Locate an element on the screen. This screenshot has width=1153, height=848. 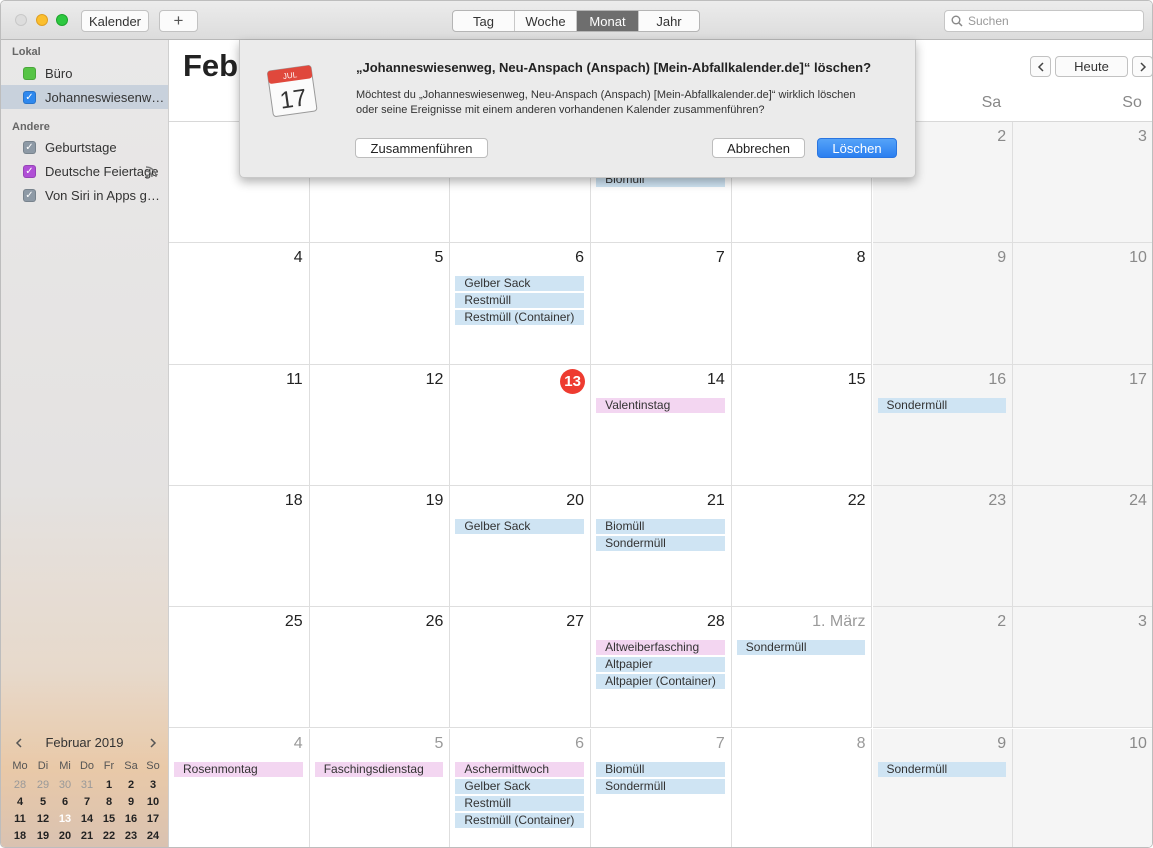
day-cell: 23 is located at coordinates (943, 546).